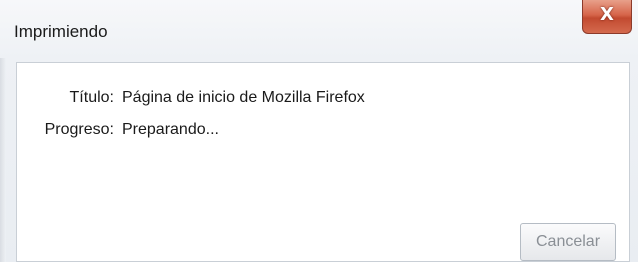  I want to click on cancel-button: Cancelar, so click(568, 242).